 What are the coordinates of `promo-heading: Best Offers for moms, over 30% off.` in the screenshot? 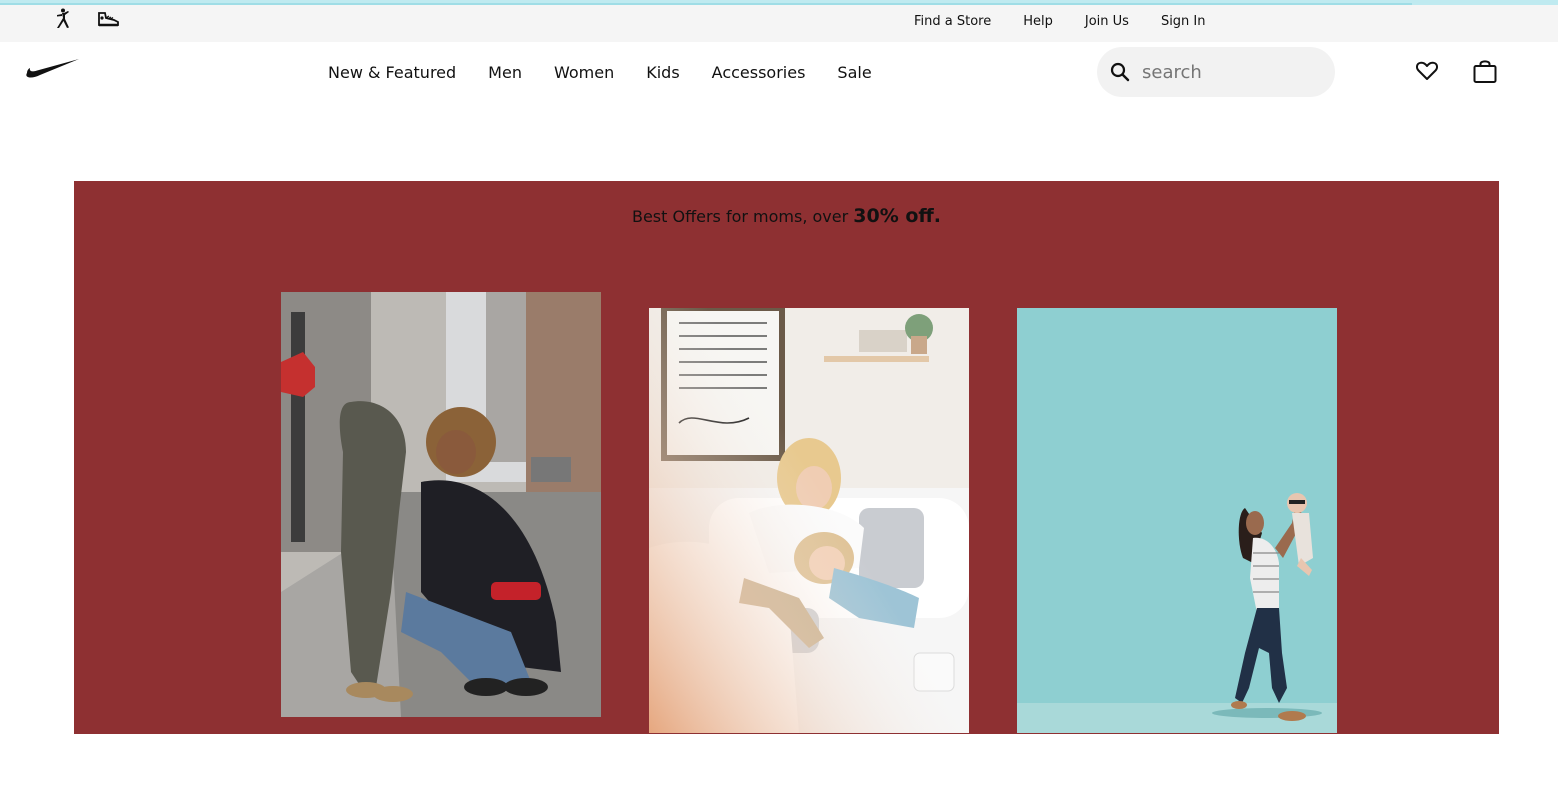 It's located at (786, 216).